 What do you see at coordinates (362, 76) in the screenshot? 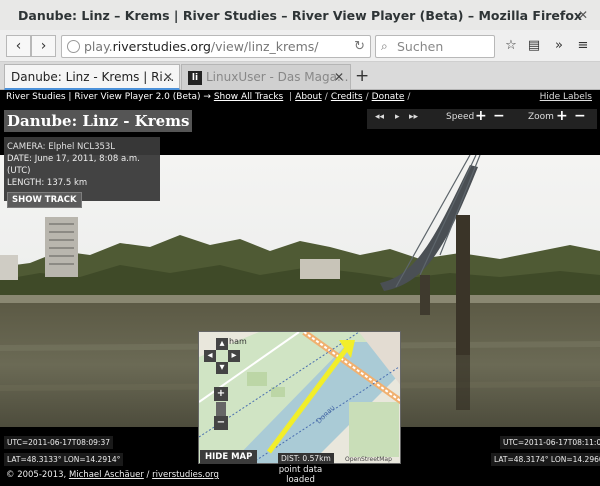
I see `new-tab-icon: +` at bounding box center [362, 76].